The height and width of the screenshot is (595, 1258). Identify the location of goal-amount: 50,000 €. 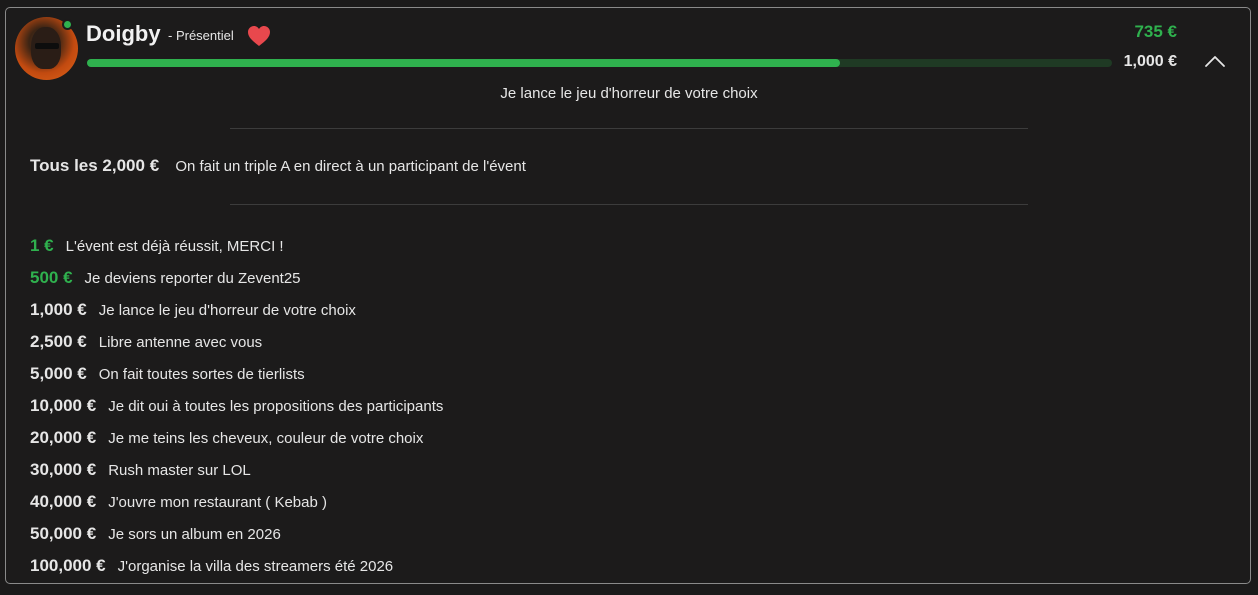
(63, 533).